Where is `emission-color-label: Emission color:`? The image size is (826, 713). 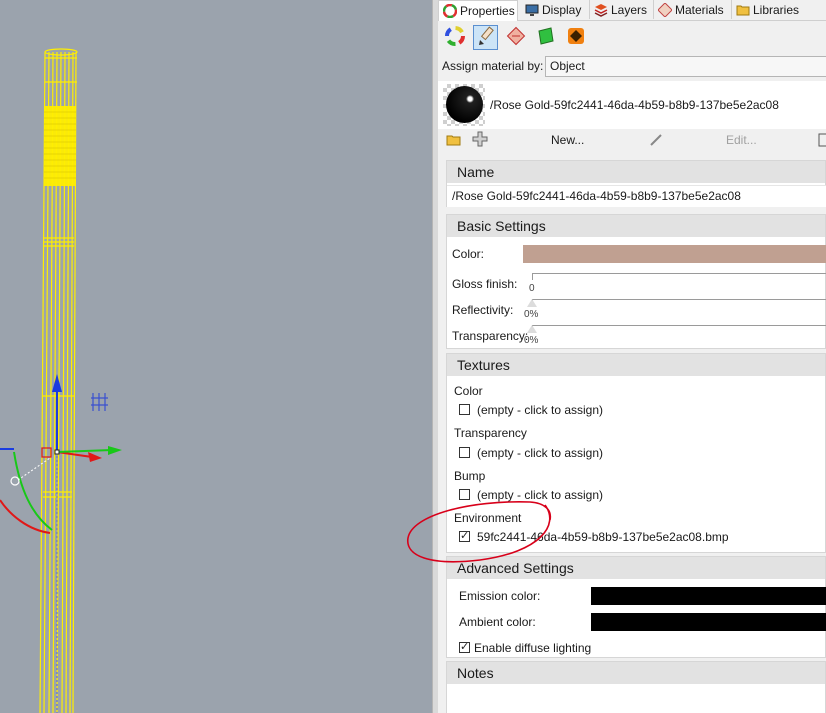 emission-color-label: Emission color: is located at coordinates (500, 596).